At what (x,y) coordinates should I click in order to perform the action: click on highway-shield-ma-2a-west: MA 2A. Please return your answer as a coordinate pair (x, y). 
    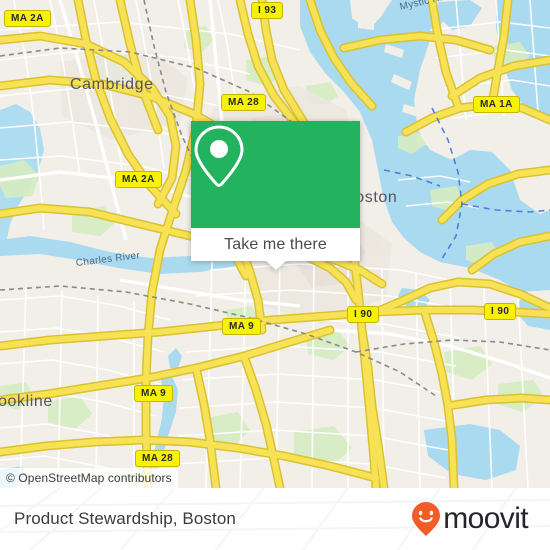
    Looking at the image, I should click on (138, 179).